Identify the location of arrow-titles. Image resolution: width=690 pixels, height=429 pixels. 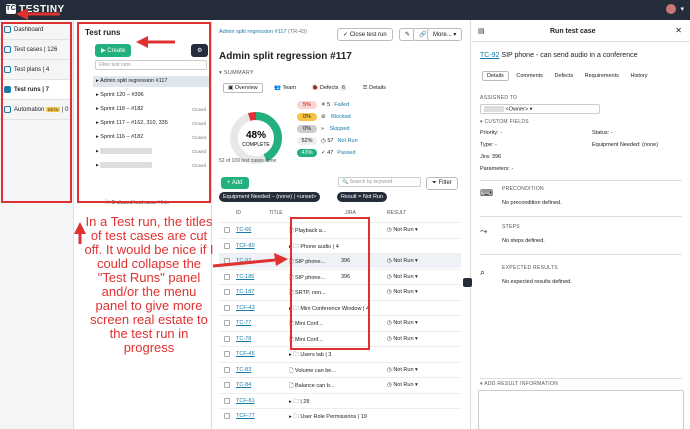
(244, 263).